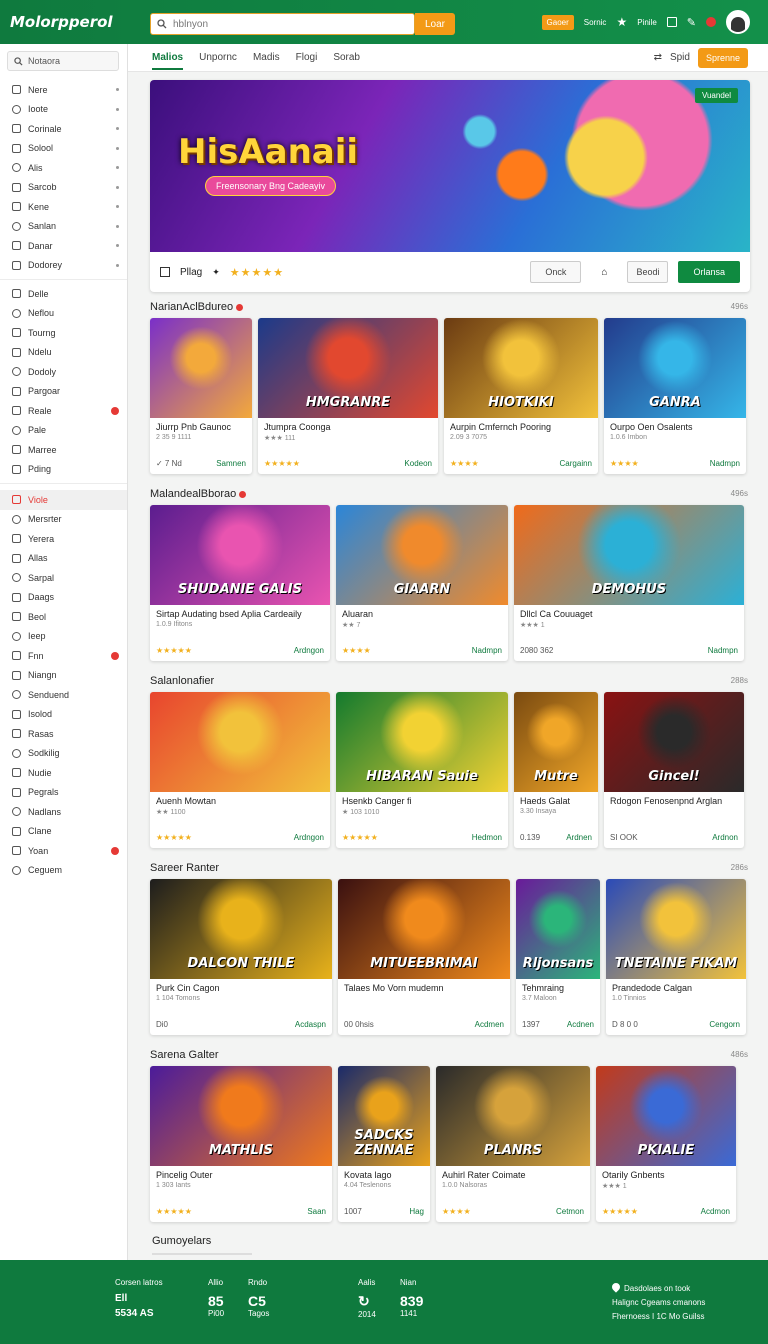 The height and width of the screenshot is (1344, 768). What do you see at coordinates (240, 770) in the screenshot?
I see `game-card: Auenh Mowtan ★★ 1100 ★★★★★ Ardngon` at bounding box center [240, 770].